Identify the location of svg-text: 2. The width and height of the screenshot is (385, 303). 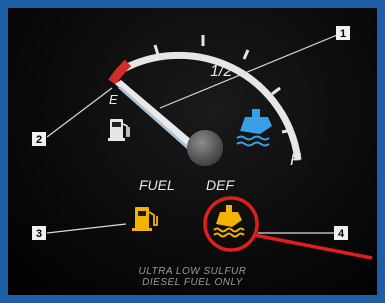
(39, 140).